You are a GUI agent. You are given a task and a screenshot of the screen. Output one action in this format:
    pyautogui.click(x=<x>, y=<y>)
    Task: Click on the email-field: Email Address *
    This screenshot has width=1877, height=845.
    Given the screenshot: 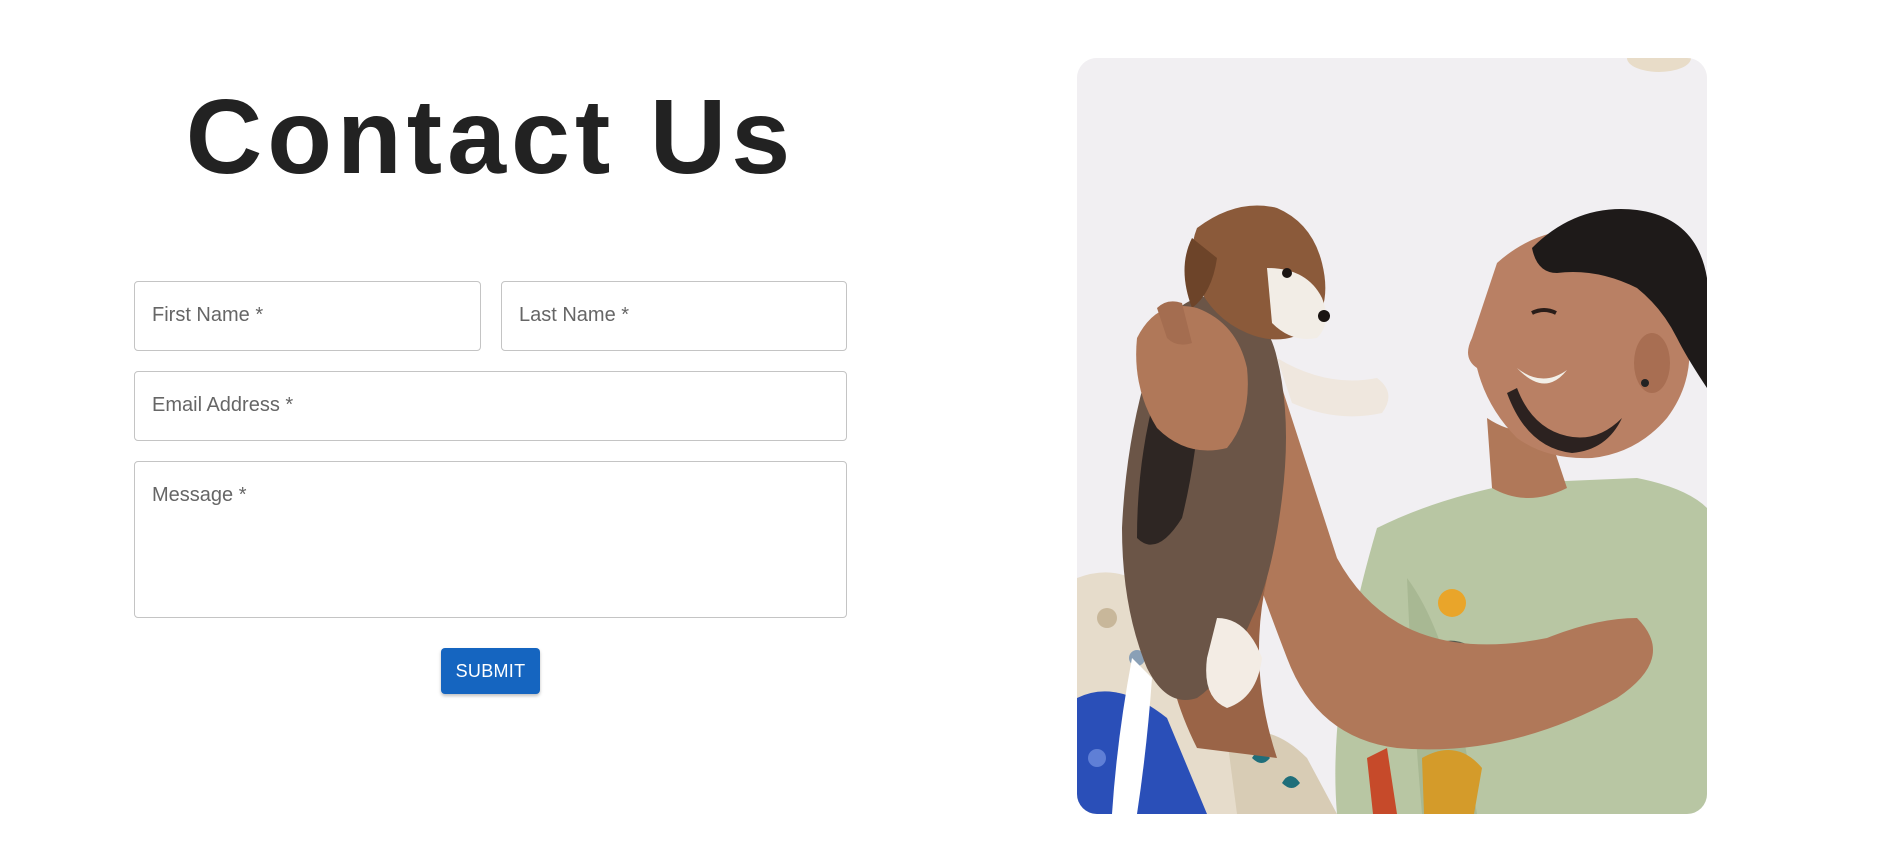 What is the action you would take?
    pyautogui.click(x=490, y=406)
    